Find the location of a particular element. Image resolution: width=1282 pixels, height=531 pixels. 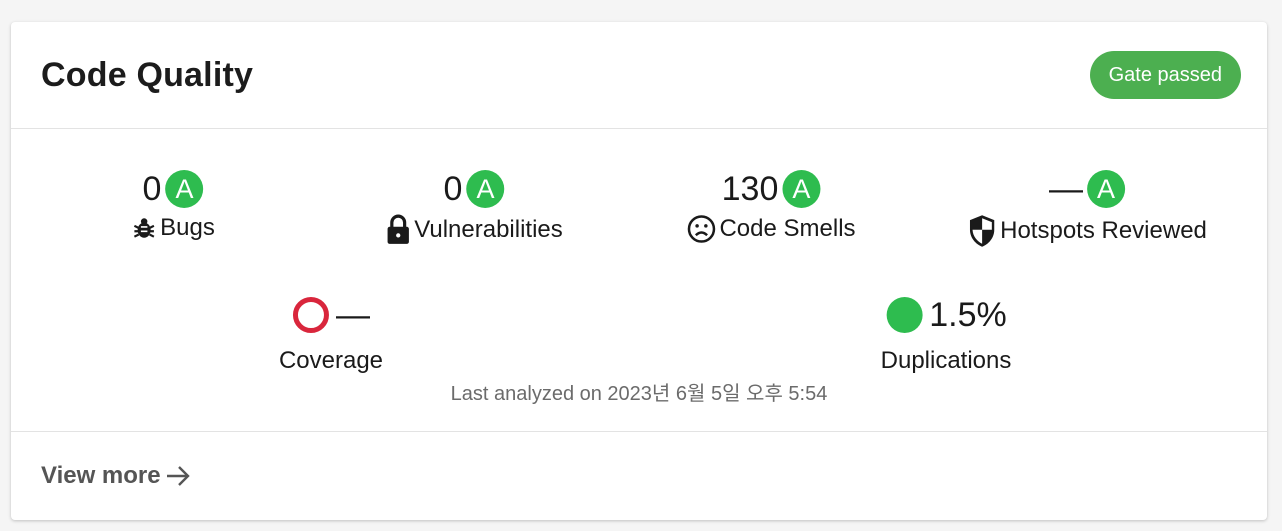

hotspots-label: Hotspots Reviewed is located at coordinates (1103, 230).